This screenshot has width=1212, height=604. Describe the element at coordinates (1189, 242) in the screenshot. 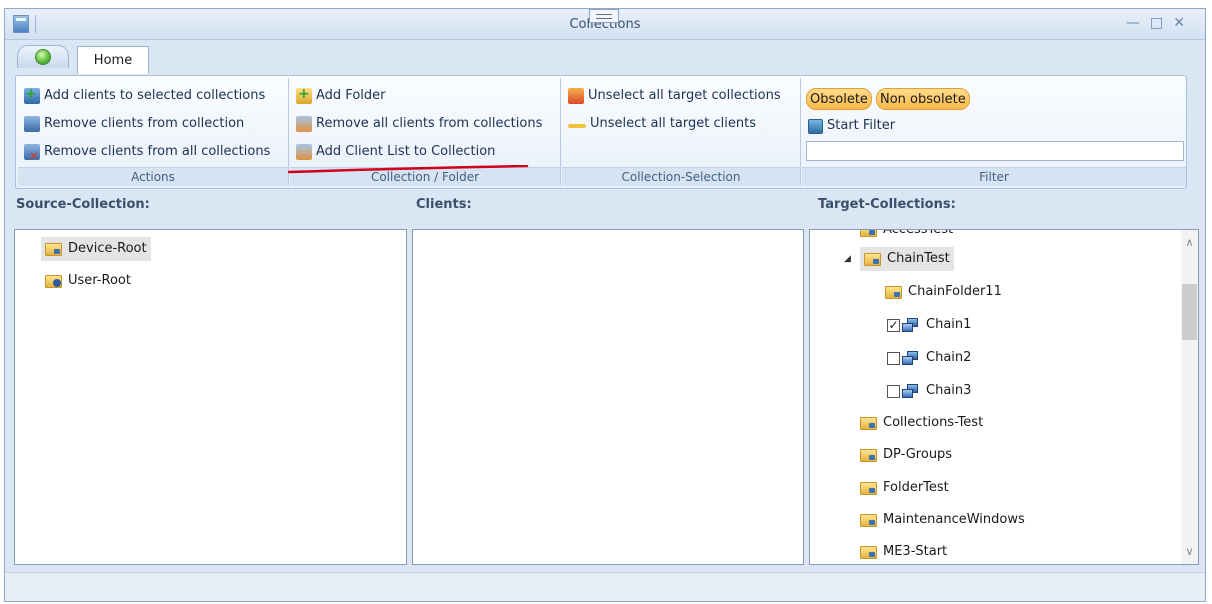

I see `scroll-up-icon: ∧` at that location.